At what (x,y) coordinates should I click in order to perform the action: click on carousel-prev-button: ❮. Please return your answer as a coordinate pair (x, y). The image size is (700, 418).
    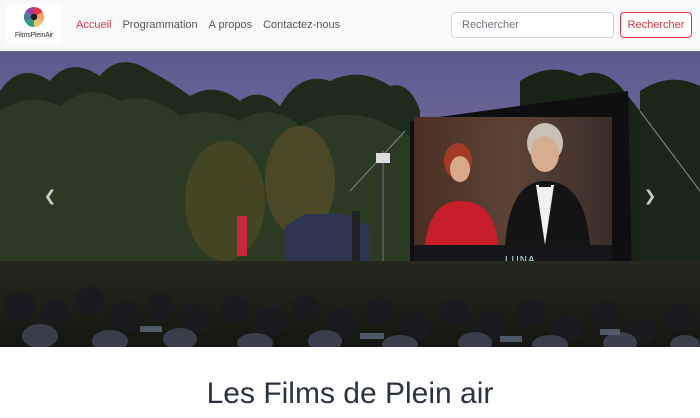
    Looking at the image, I should click on (50, 196).